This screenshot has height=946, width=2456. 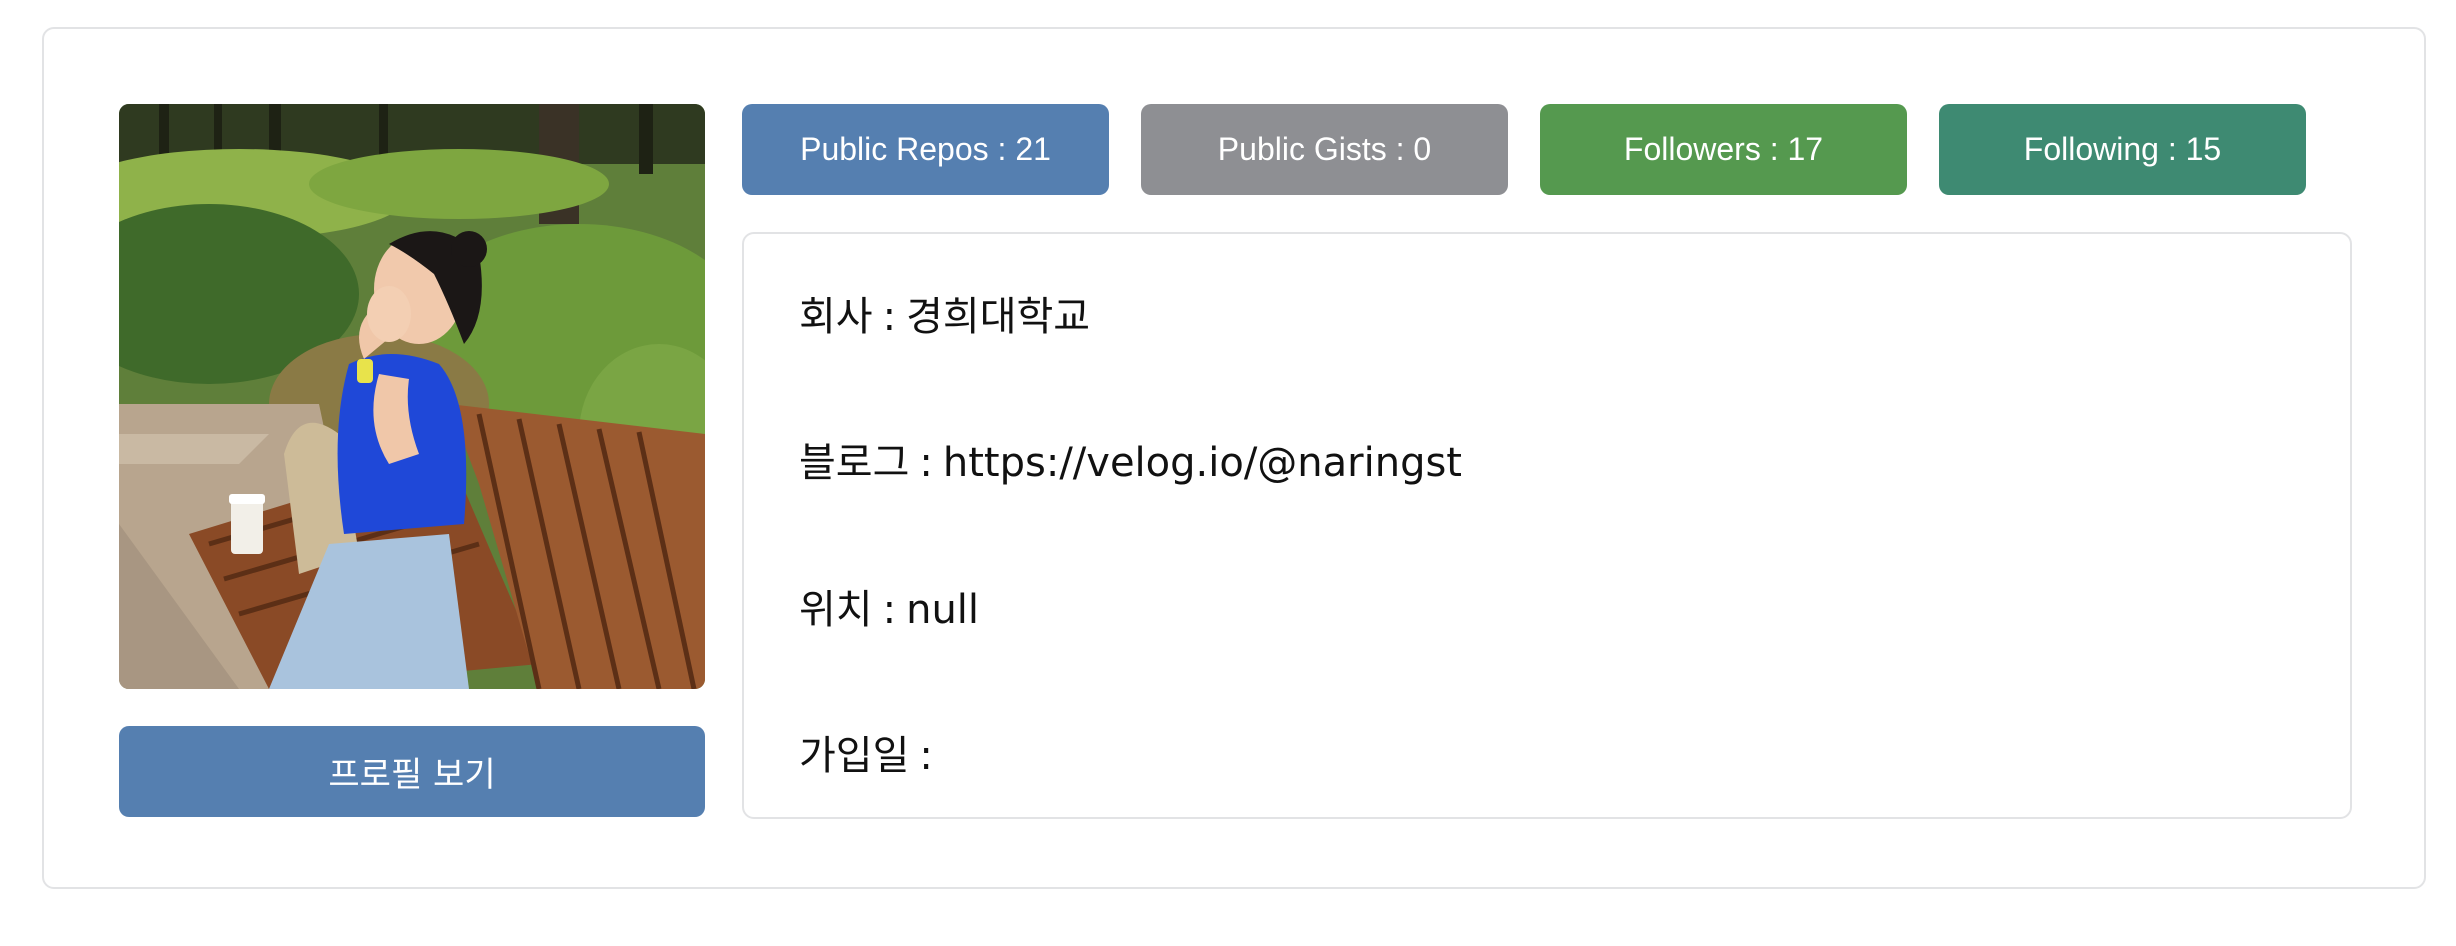 What do you see at coordinates (836, 610) in the screenshot?
I see `location-label: 위치` at bounding box center [836, 610].